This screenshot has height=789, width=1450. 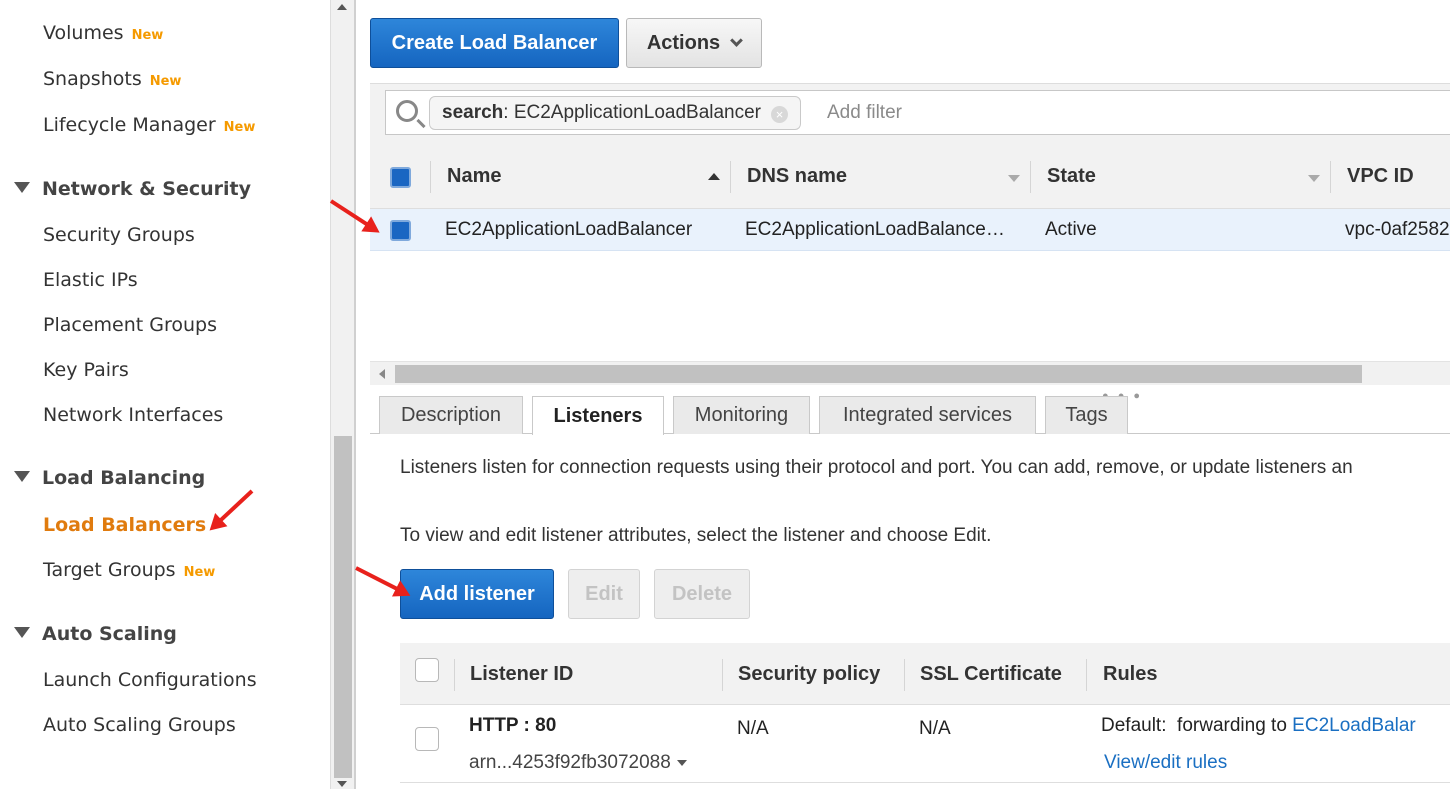 I want to click on section-network-security: Network & Security, so click(x=132, y=189).